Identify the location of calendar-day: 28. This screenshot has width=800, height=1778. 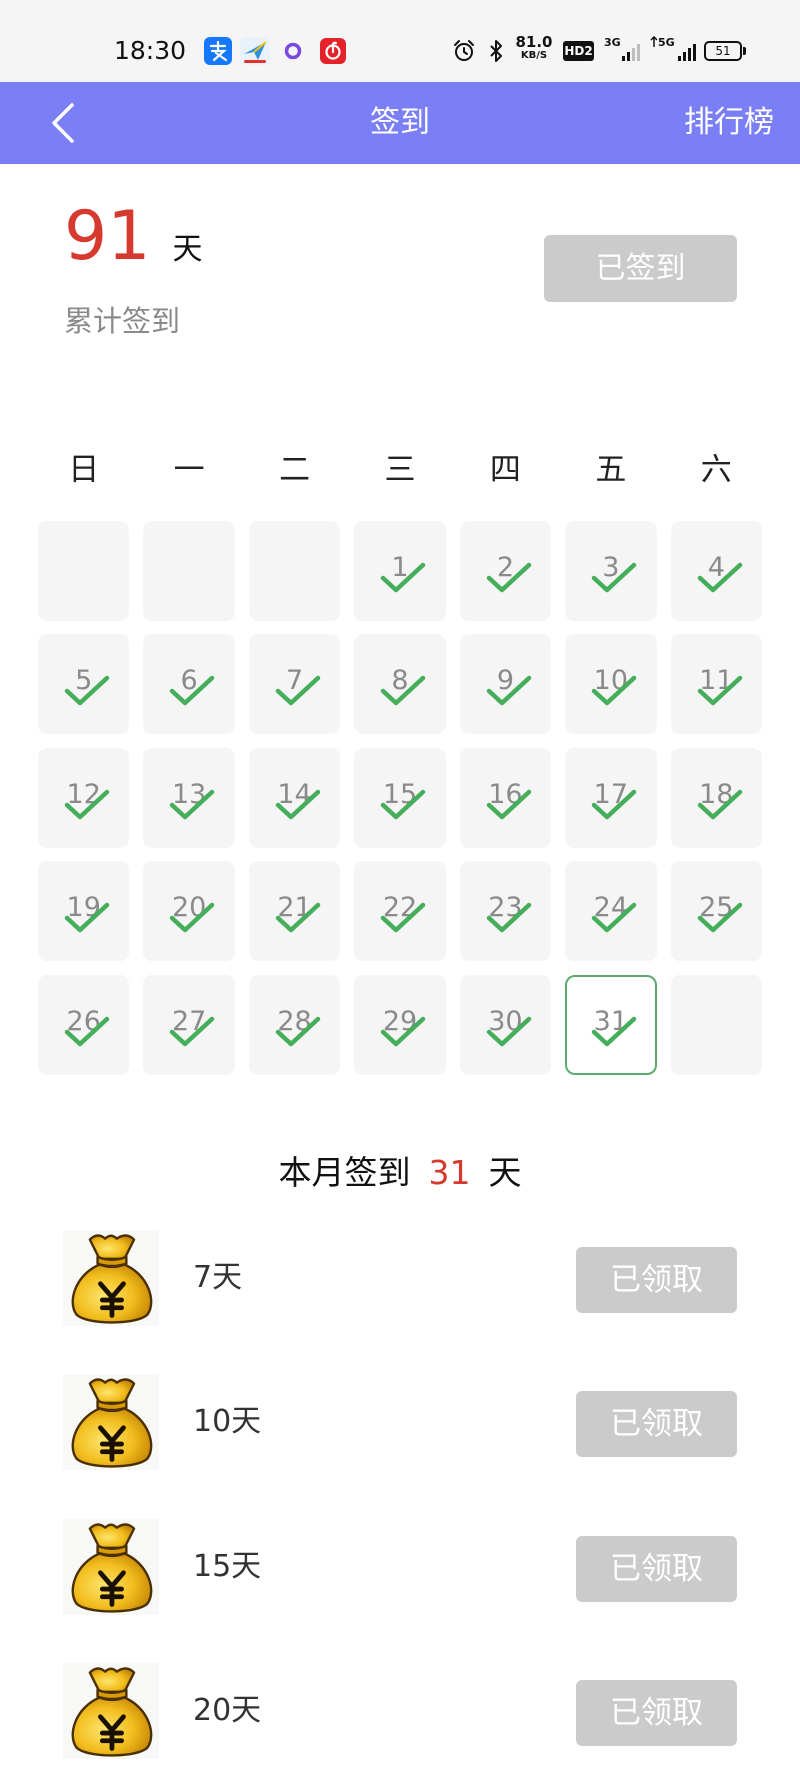
(294, 1024).